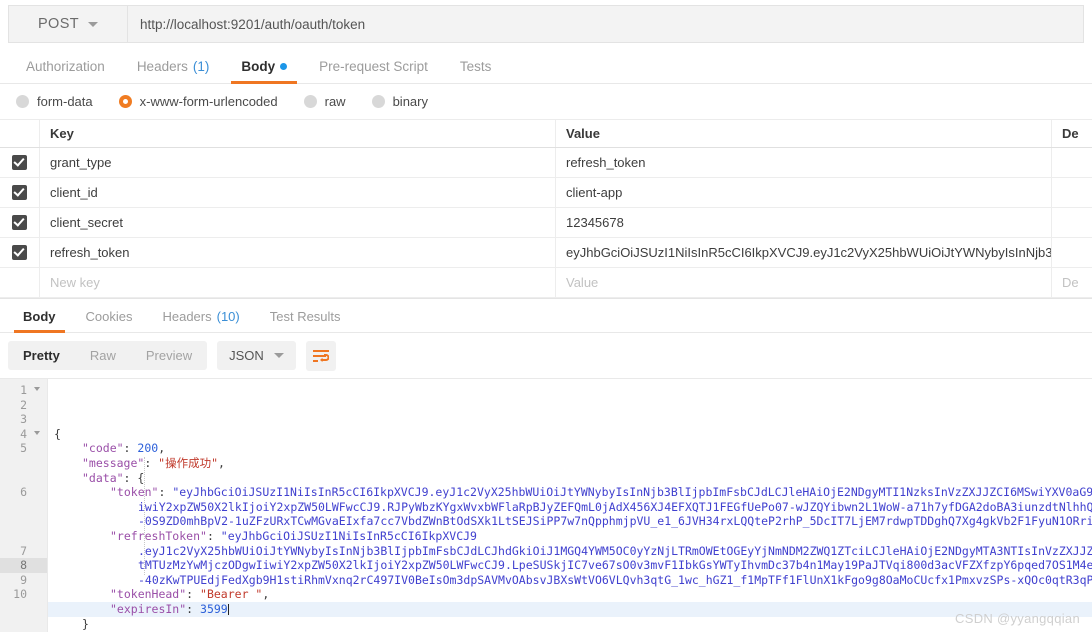 This screenshot has width=1092, height=632. I want to click on code-line: "expiresIn": 3599, so click(570, 609).